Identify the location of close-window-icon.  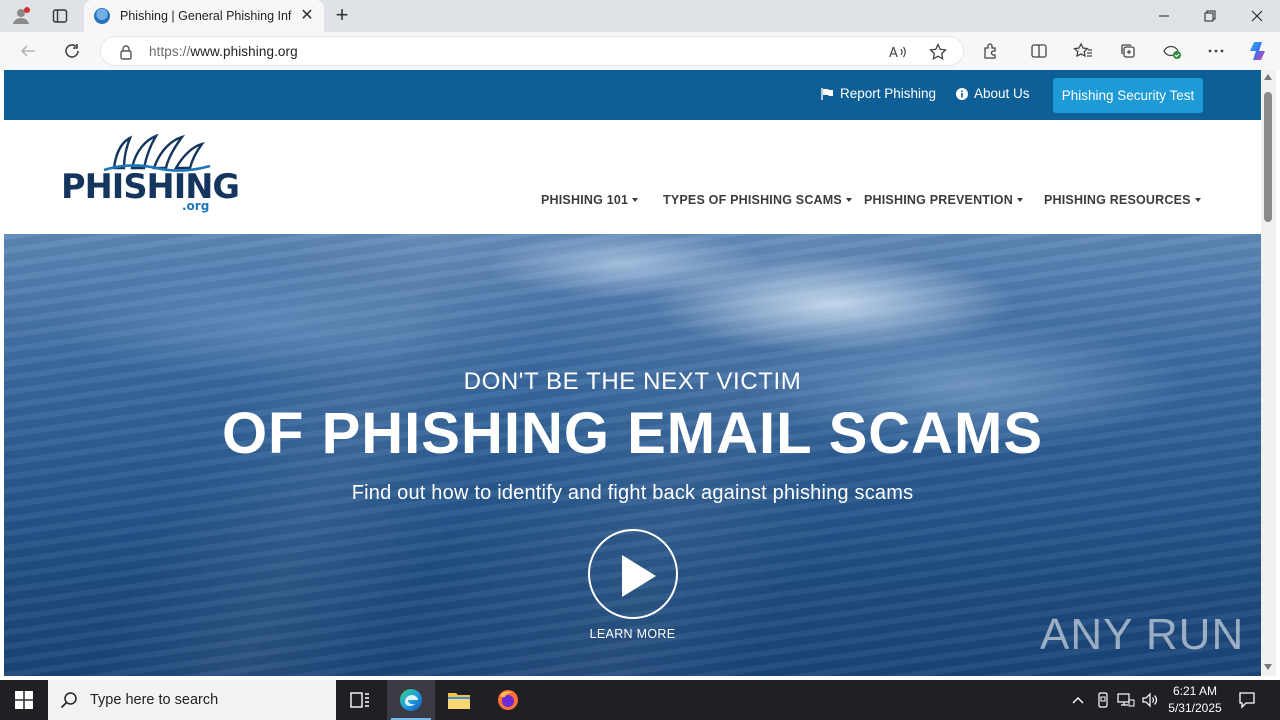
(1257, 16).